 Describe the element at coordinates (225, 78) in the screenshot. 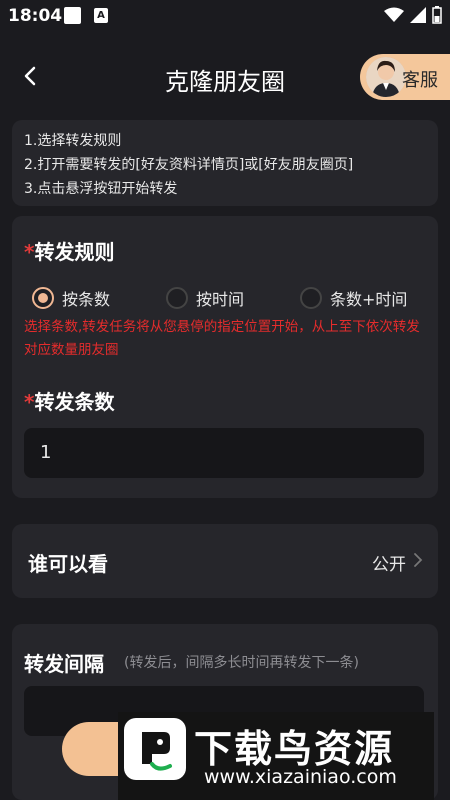

I see `title-bar: 克隆朋友圈 客服` at that location.